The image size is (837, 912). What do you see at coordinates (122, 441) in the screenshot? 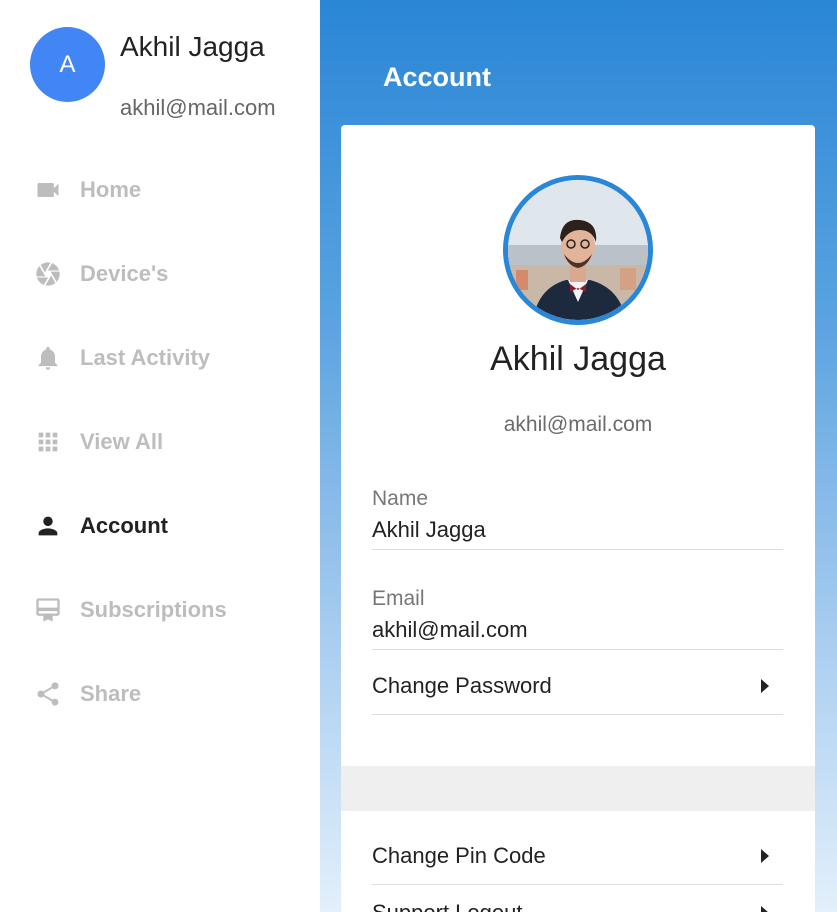
I see `sidebar-item-label: View All` at bounding box center [122, 441].